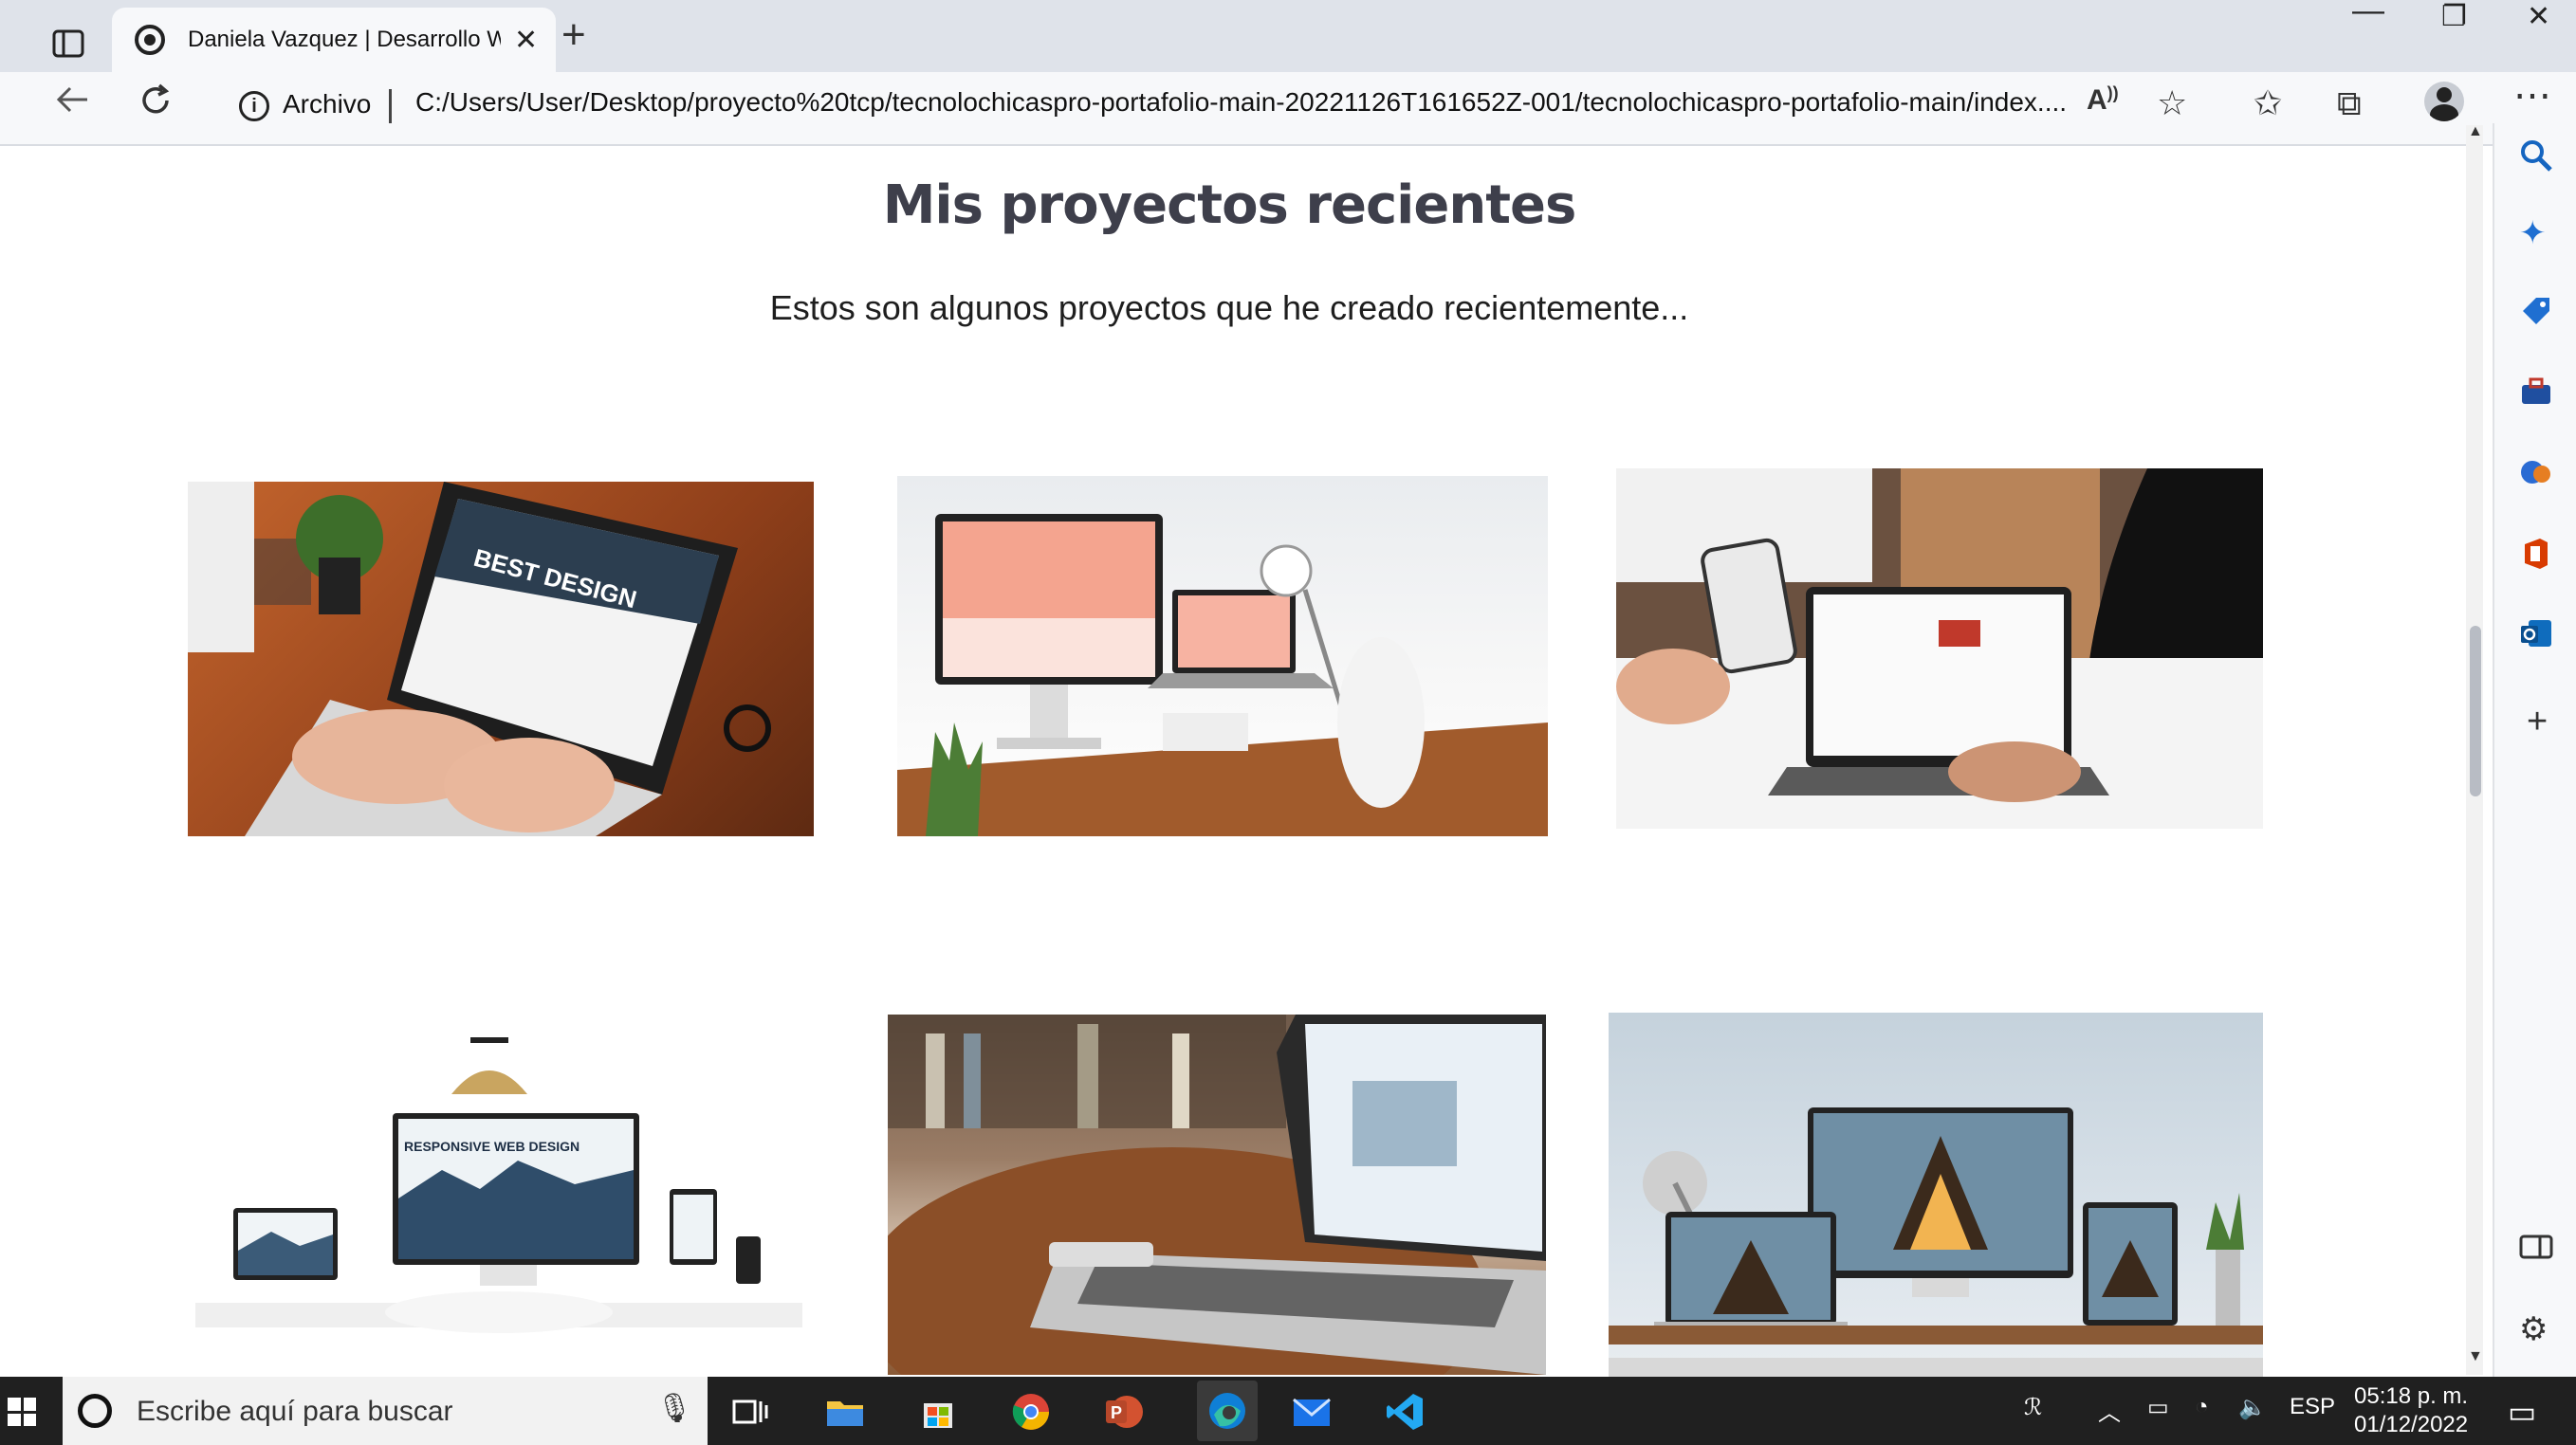 This screenshot has height=1445, width=2576. Describe the element at coordinates (498, 1191) in the screenshot. I see `project-image-4: RESPONSIVE WEB DESIGN` at that location.